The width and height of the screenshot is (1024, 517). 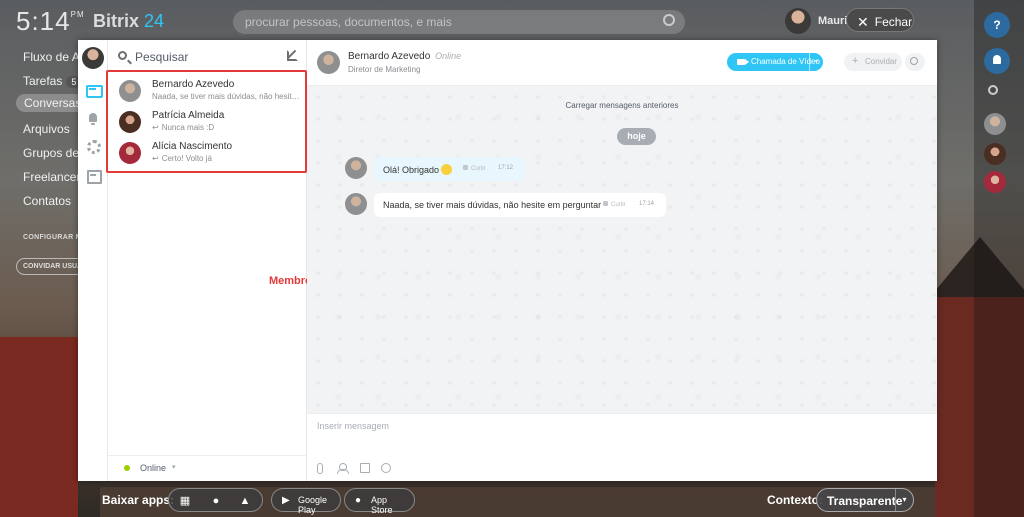 I want to click on portal-search-input: procurar pessoas, documentos, e mais, so click(x=459, y=22).